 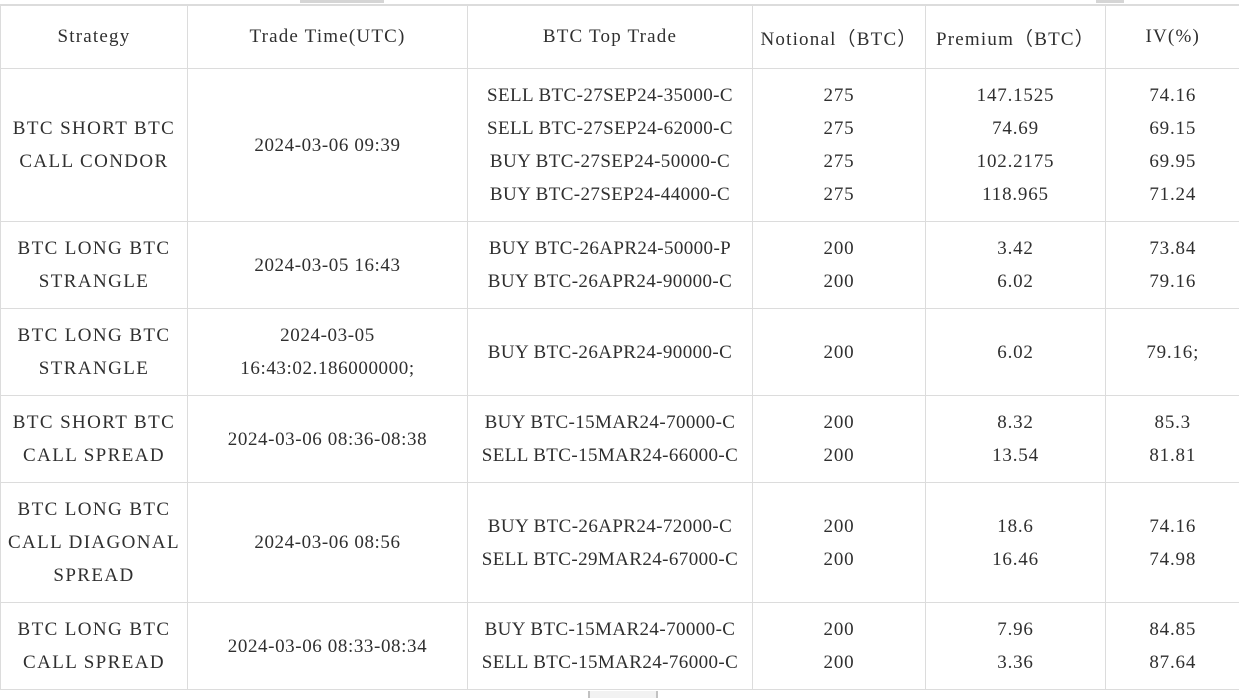 I want to click on cell-premium-line: 3.42, so click(x=1015, y=248).